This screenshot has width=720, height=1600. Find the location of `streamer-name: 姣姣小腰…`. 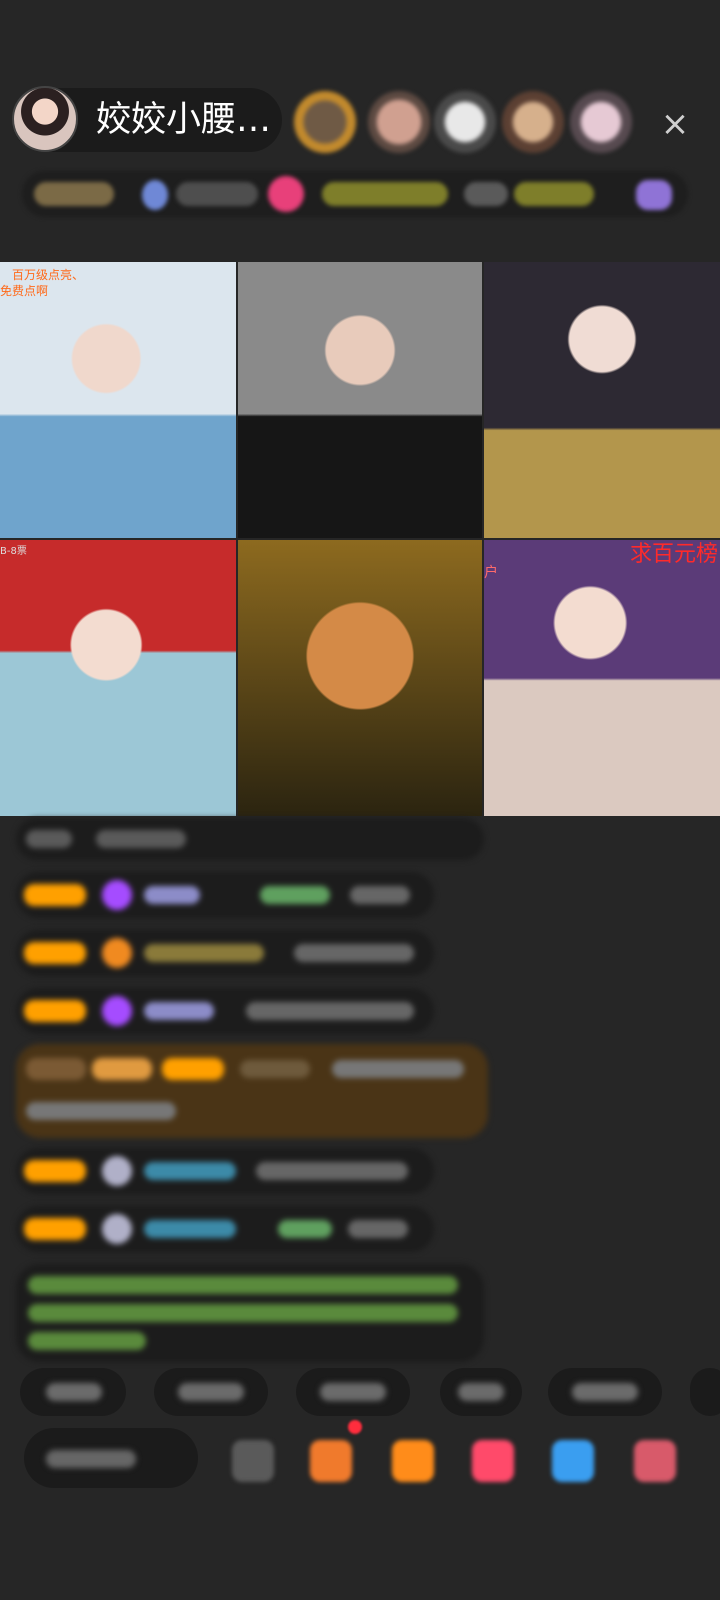

streamer-name: 姣姣小腰… is located at coordinates (184, 120).